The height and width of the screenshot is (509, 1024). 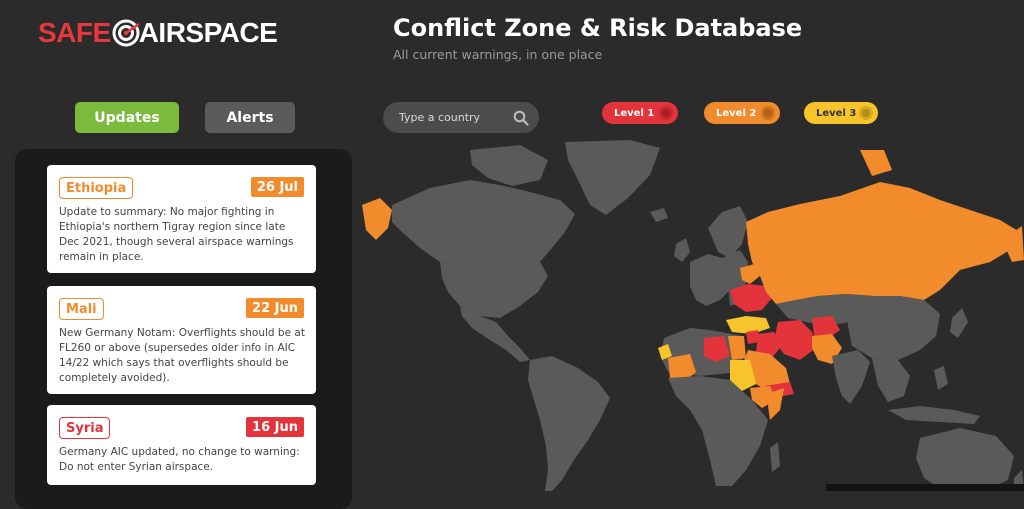 What do you see at coordinates (509, 165) in the screenshot?
I see `map-canada-islands` at bounding box center [509, 165].